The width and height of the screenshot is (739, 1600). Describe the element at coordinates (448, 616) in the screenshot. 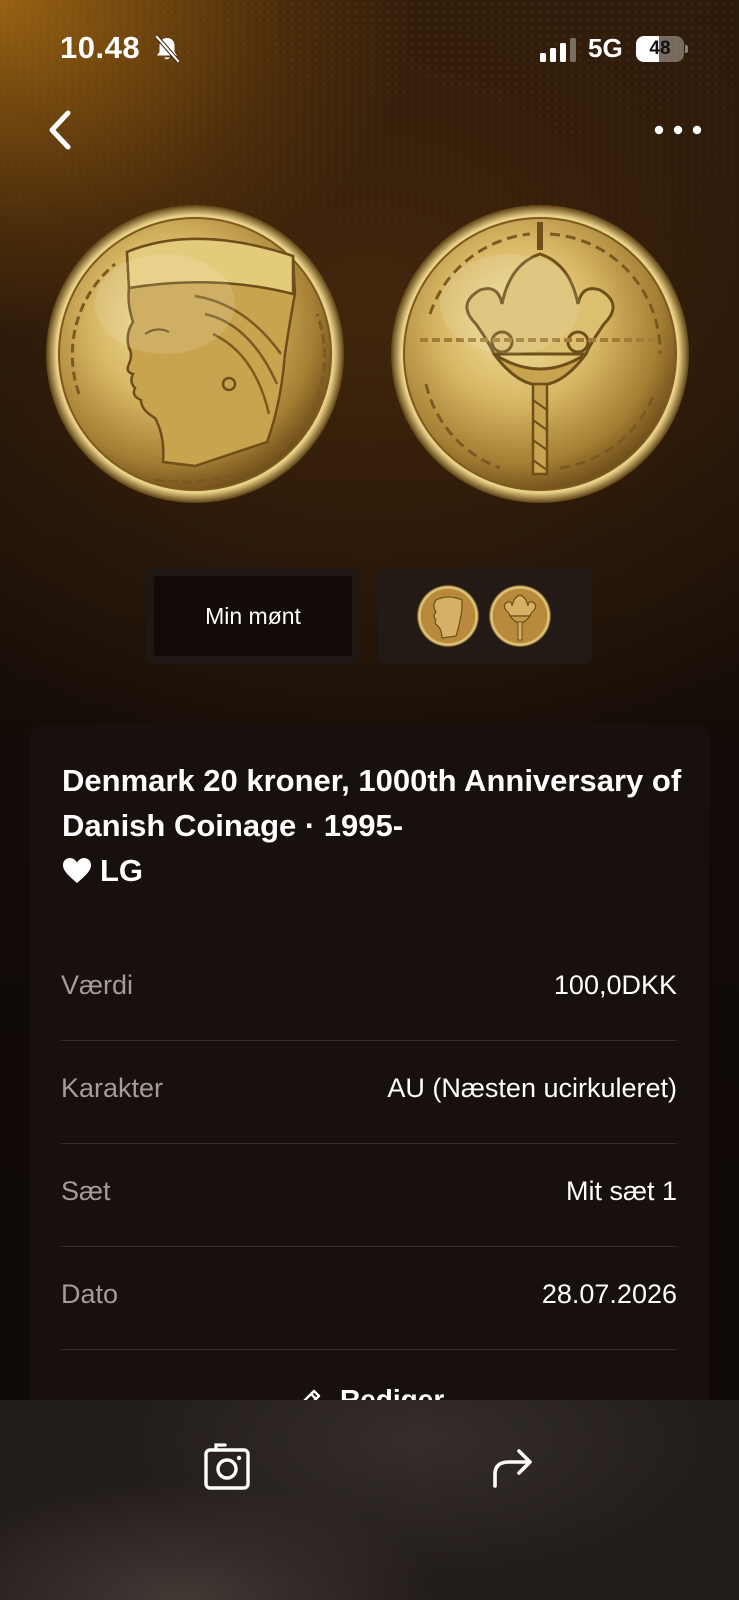

I see `coin-obverse-thumbnail` at that location.